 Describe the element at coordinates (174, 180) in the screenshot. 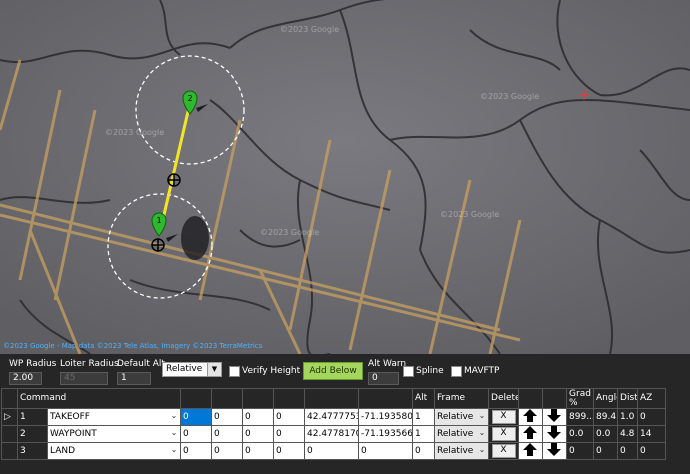

I see `midpoint-add-icon` at that location.